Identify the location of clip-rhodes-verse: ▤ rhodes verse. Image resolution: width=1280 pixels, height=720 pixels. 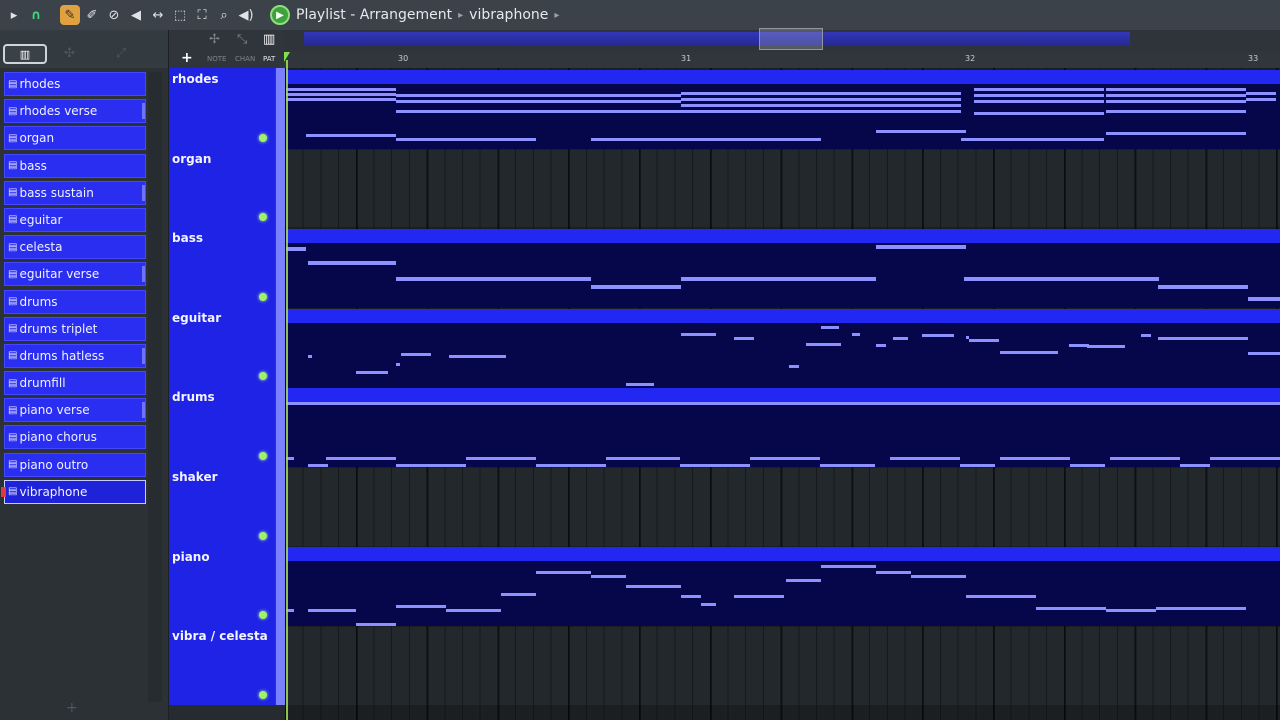
(783, 109).